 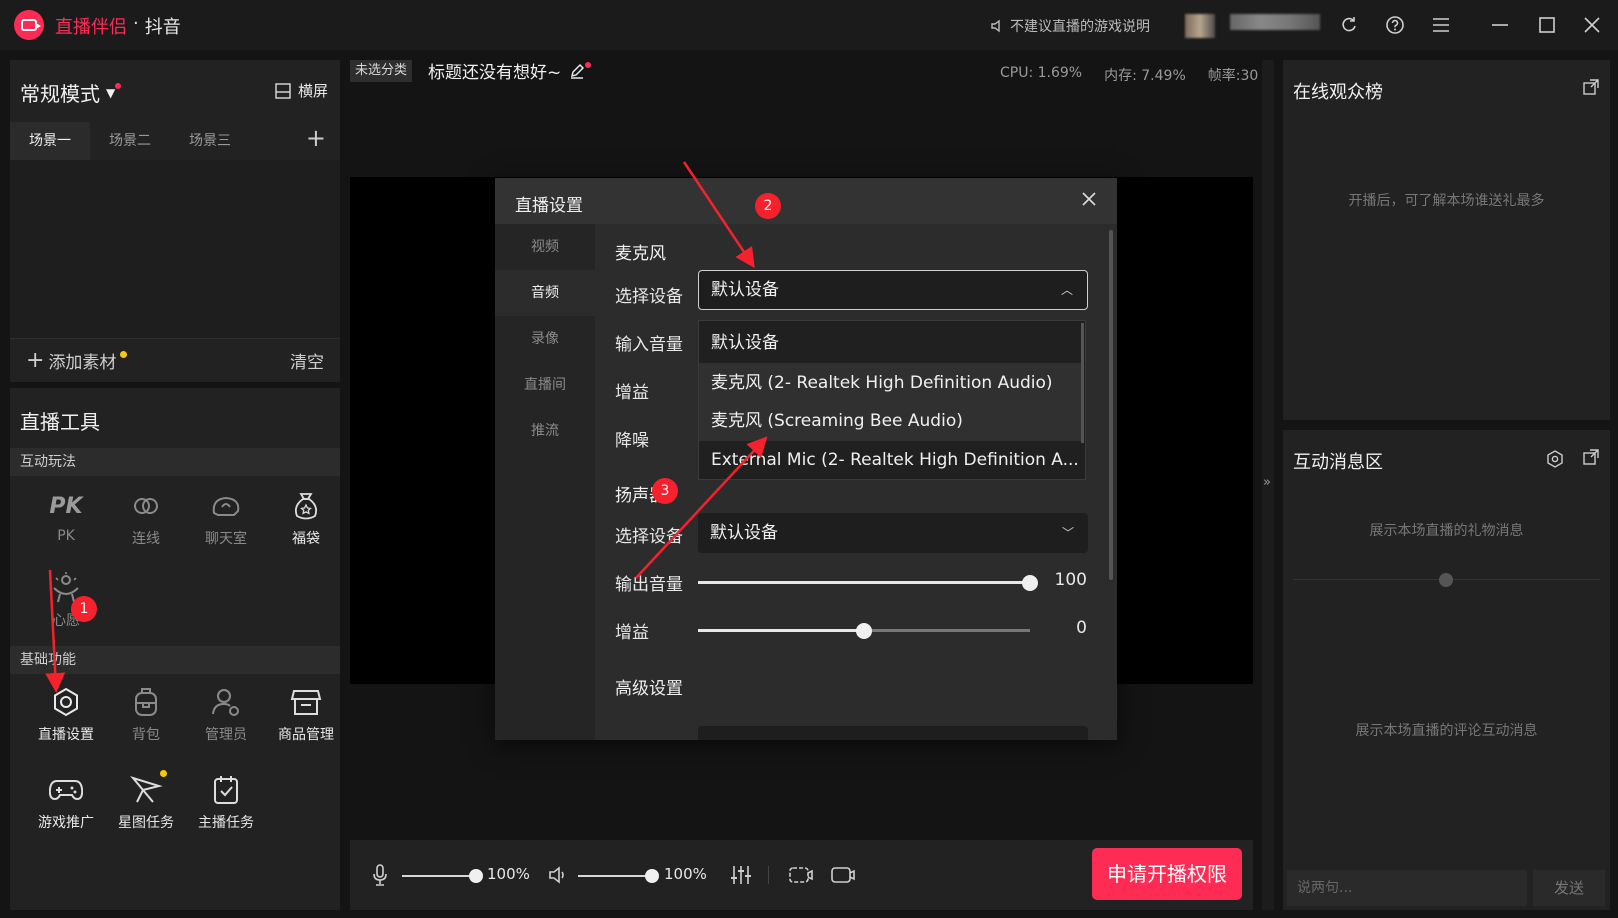 What do you see at coordinates (745, 290) in the screenshot?
I see `mic-selected-value: 默认设备` at bounding box center [745, 290].